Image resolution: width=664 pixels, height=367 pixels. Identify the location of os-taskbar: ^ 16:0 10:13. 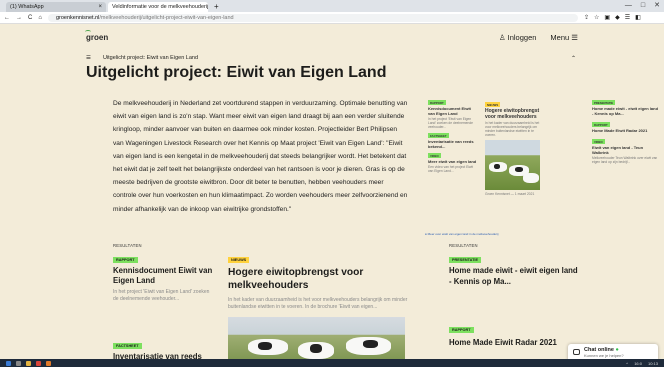
(332, 363).